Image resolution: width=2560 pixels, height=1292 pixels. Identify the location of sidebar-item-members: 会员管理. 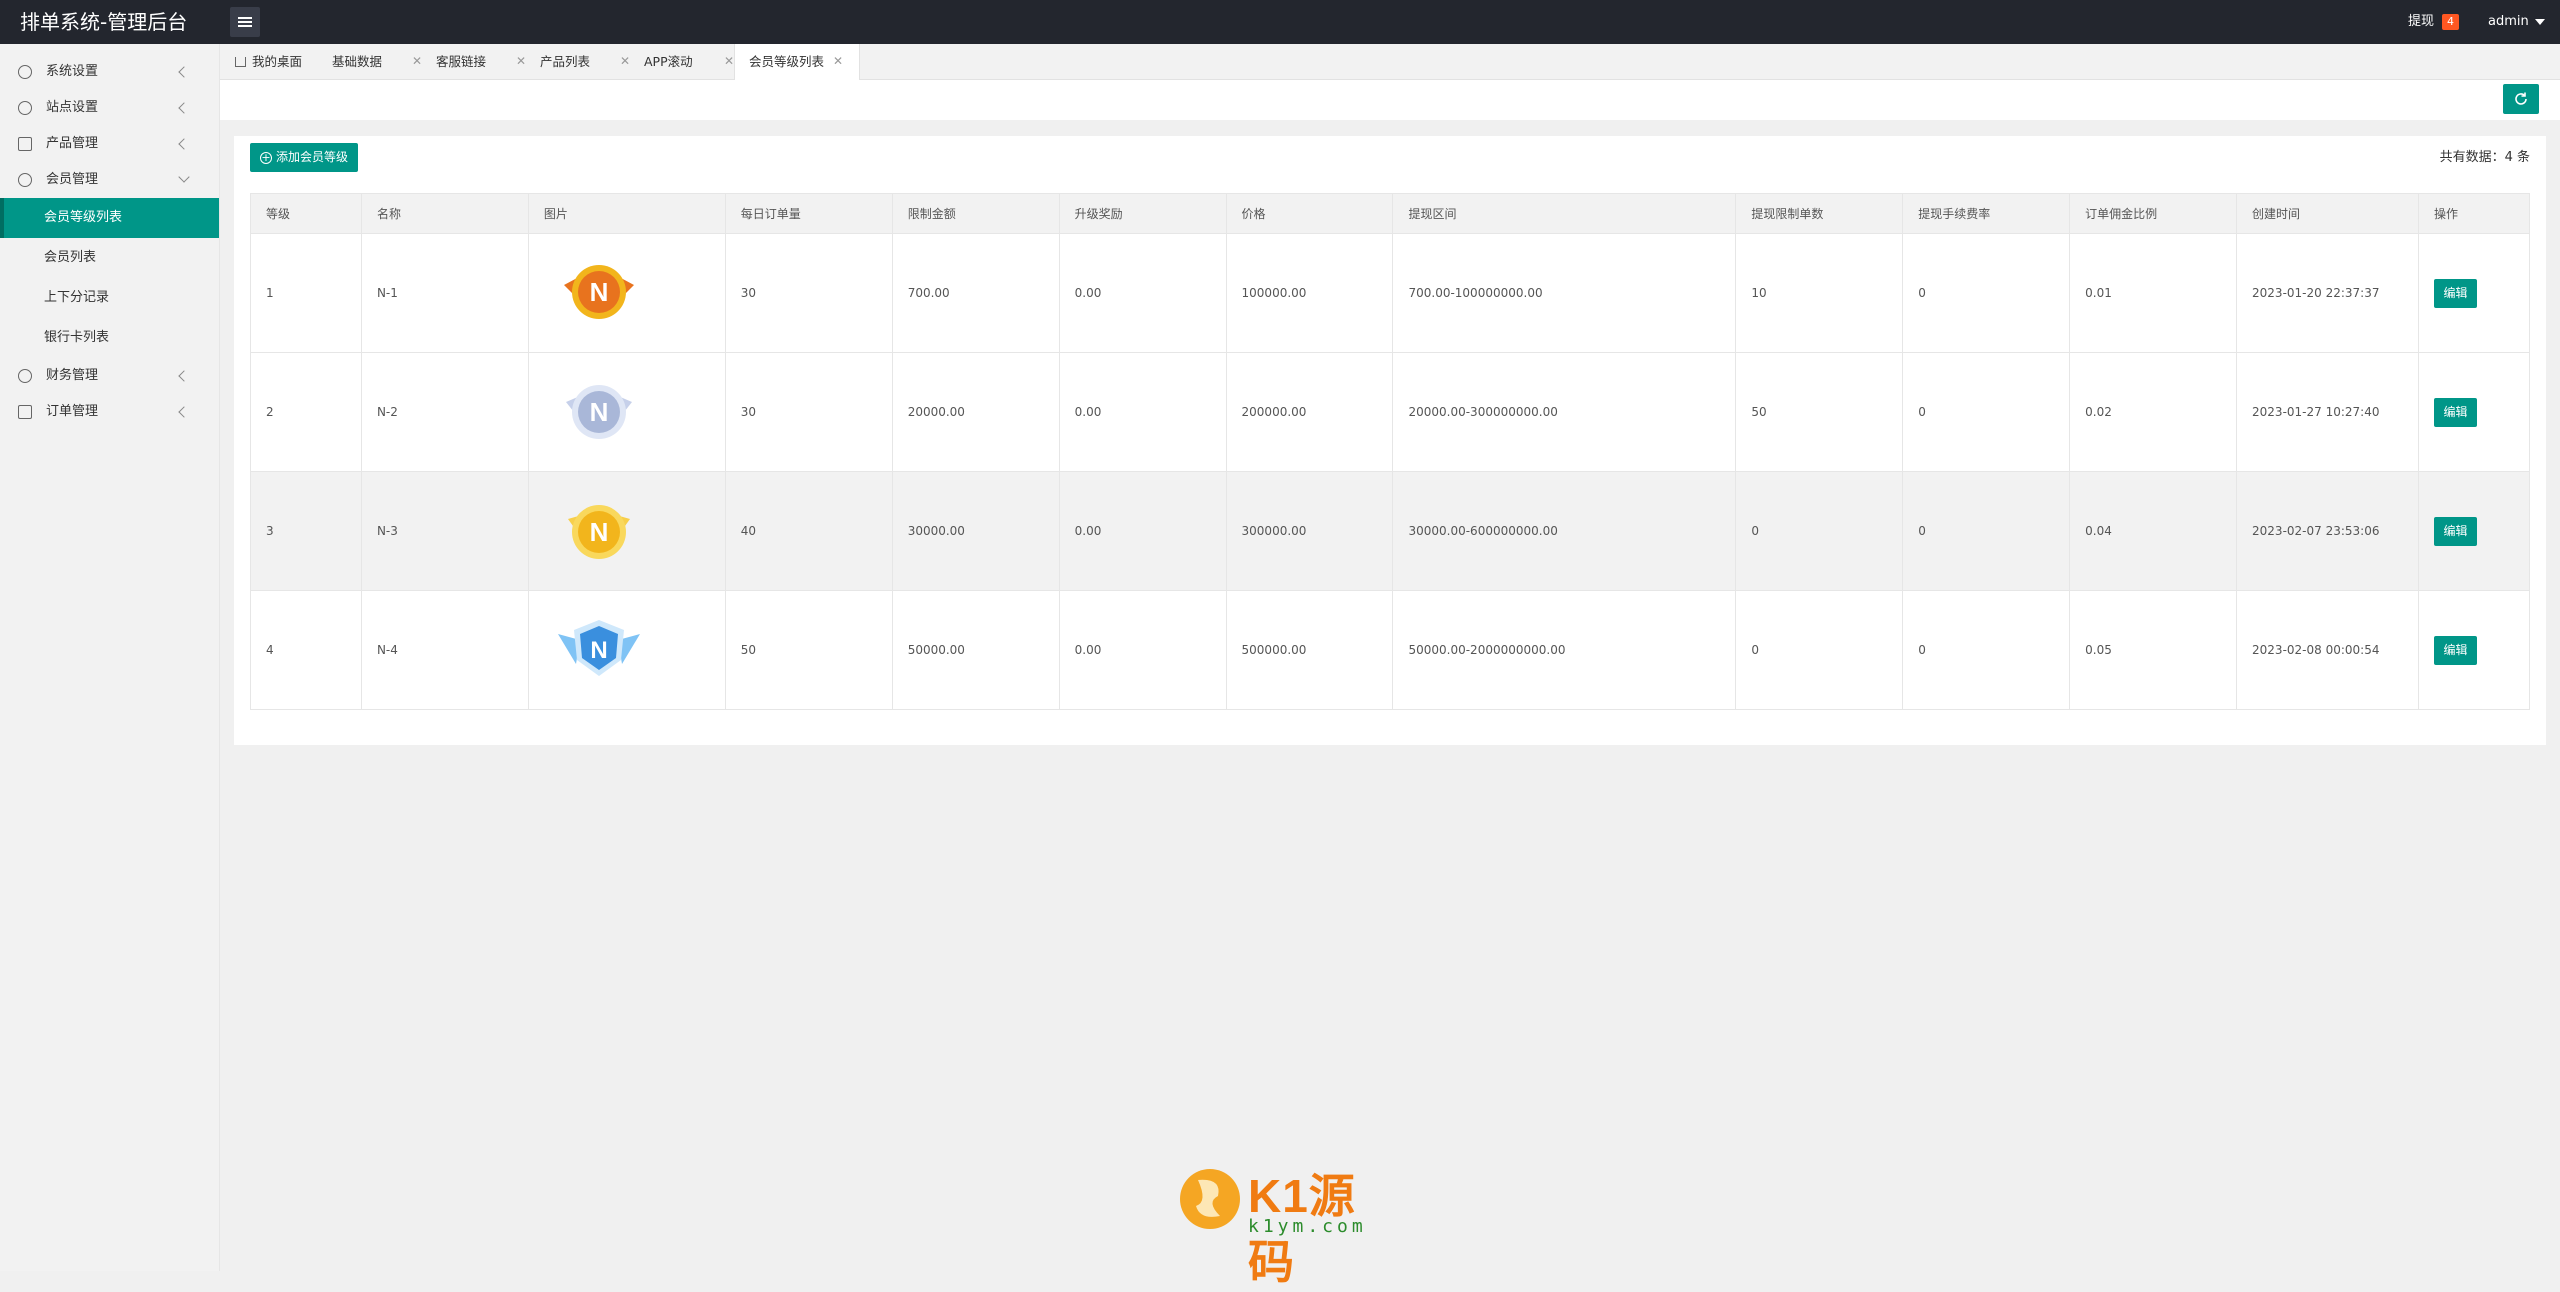
(109, 180).